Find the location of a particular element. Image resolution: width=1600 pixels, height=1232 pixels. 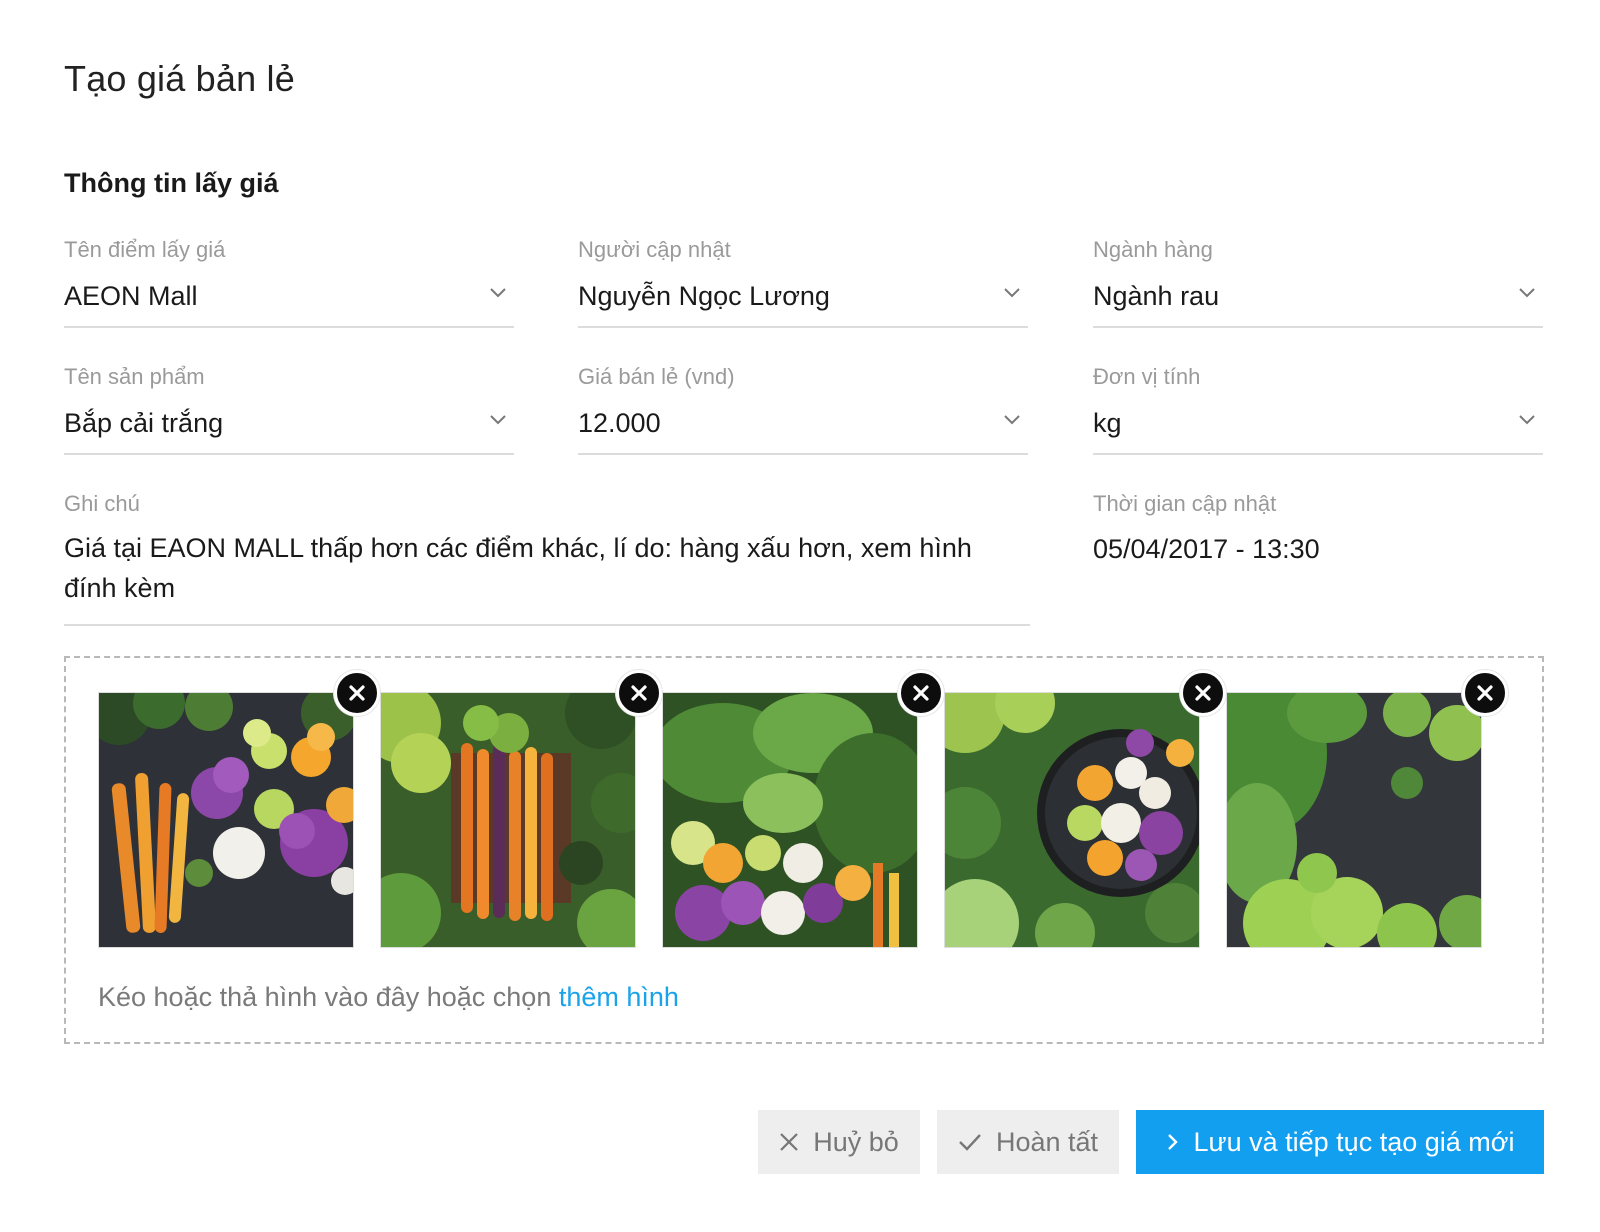

save-and-continue-button: Lưu và tiếp tục tạo giá mới is located at coordinates (1340, 1142).